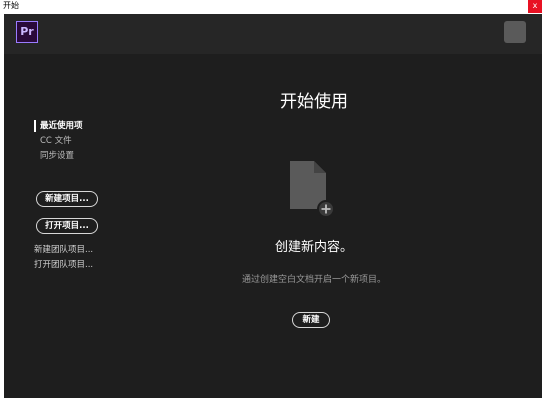  I want to click on new-button: 新建, so click(311, 320).